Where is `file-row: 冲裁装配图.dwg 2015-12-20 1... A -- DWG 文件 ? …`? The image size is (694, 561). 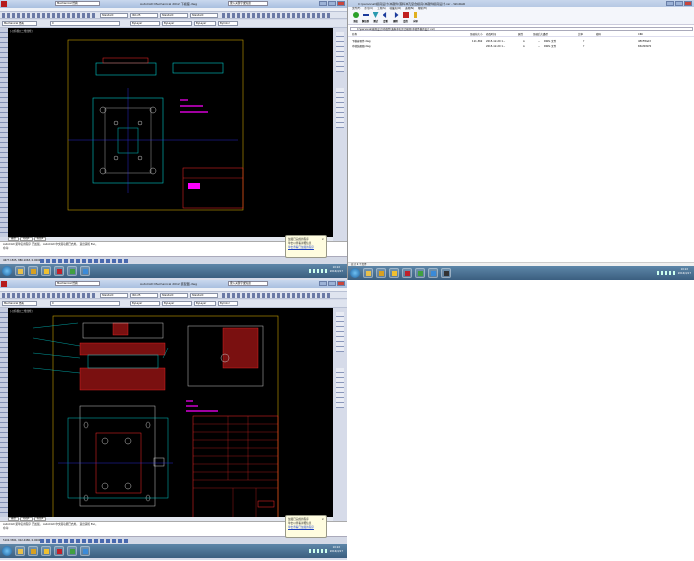
file-row: 冲裁装配图.dwg 2015-12-20 1... A -- DWG 文件 ? … is located at coordinates (521, 47).